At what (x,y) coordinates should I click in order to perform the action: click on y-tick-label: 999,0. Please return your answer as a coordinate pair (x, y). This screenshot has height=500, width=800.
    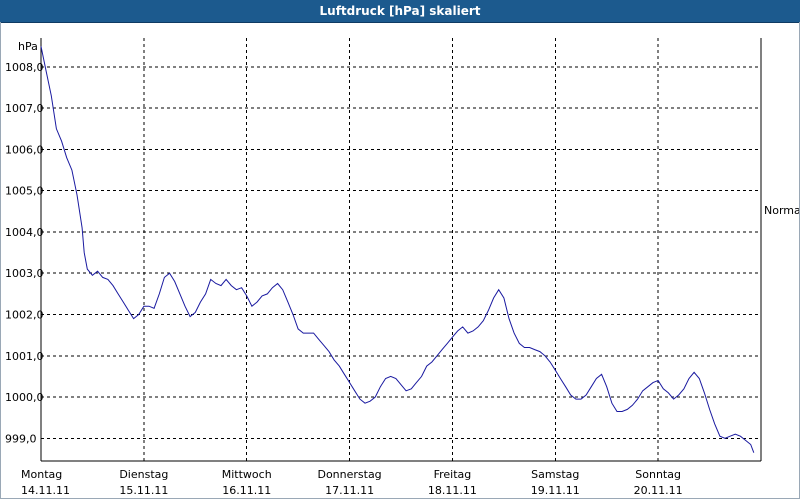
    Looking at the image, I should click on (21, 438).